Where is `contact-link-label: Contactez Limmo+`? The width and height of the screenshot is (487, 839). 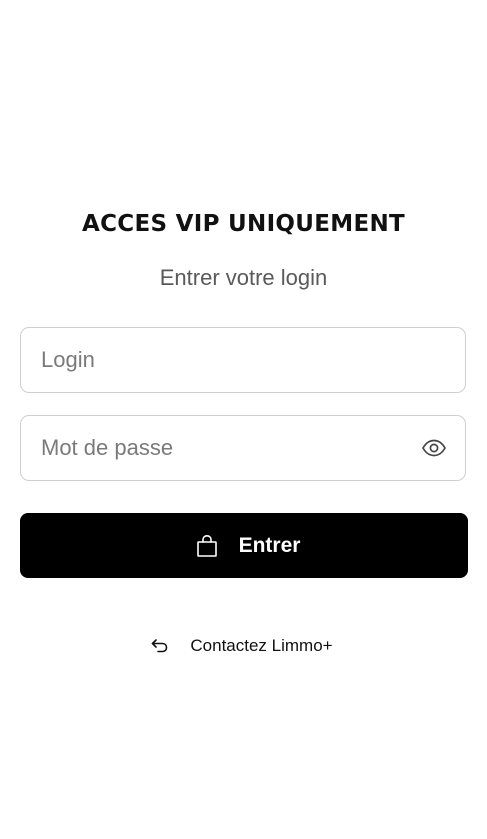 contact-link-label: Contactez Limmo+ is located at coordinates (261, 645).